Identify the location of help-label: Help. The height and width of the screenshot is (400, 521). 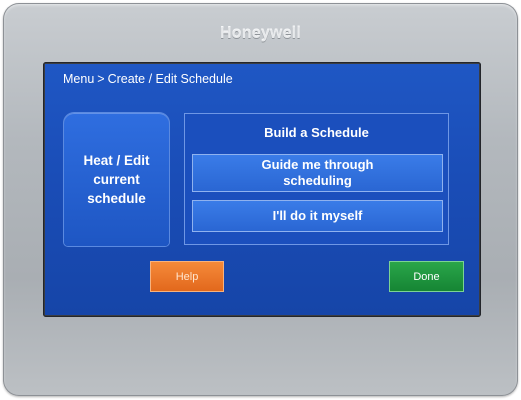
(187, 276).